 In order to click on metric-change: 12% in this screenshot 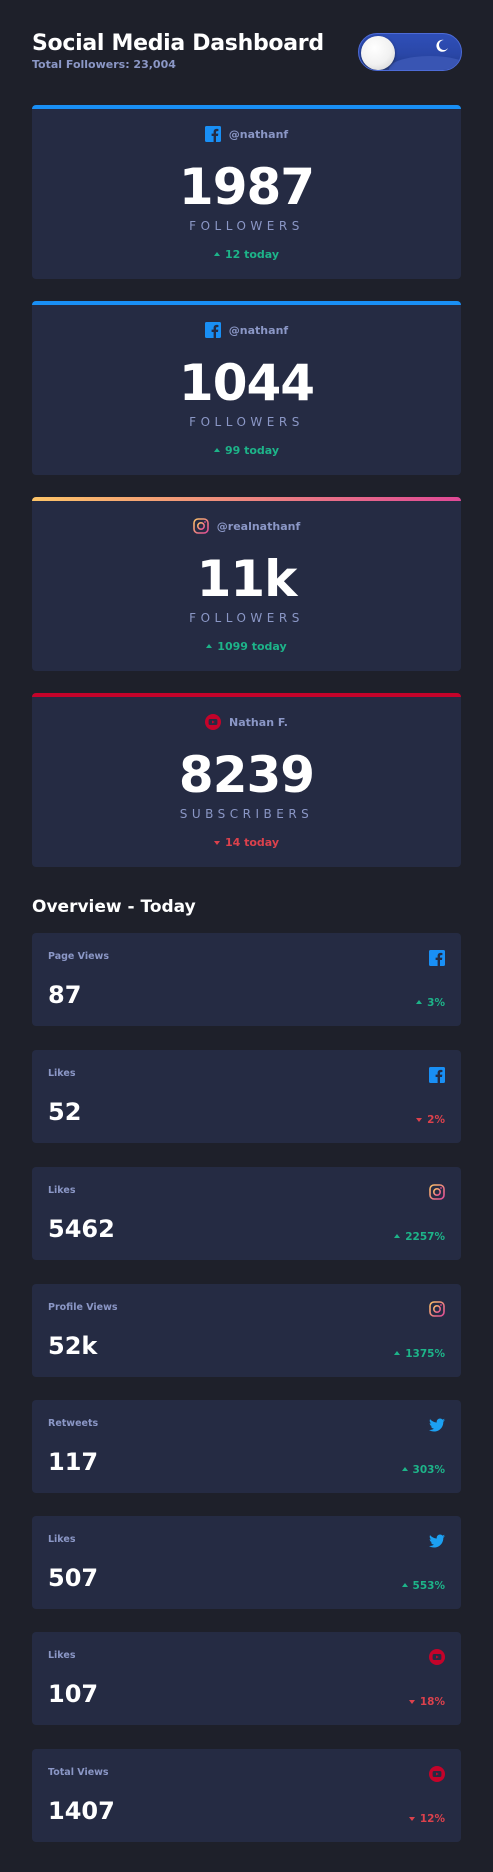, I will do `click(426, 1819)`.